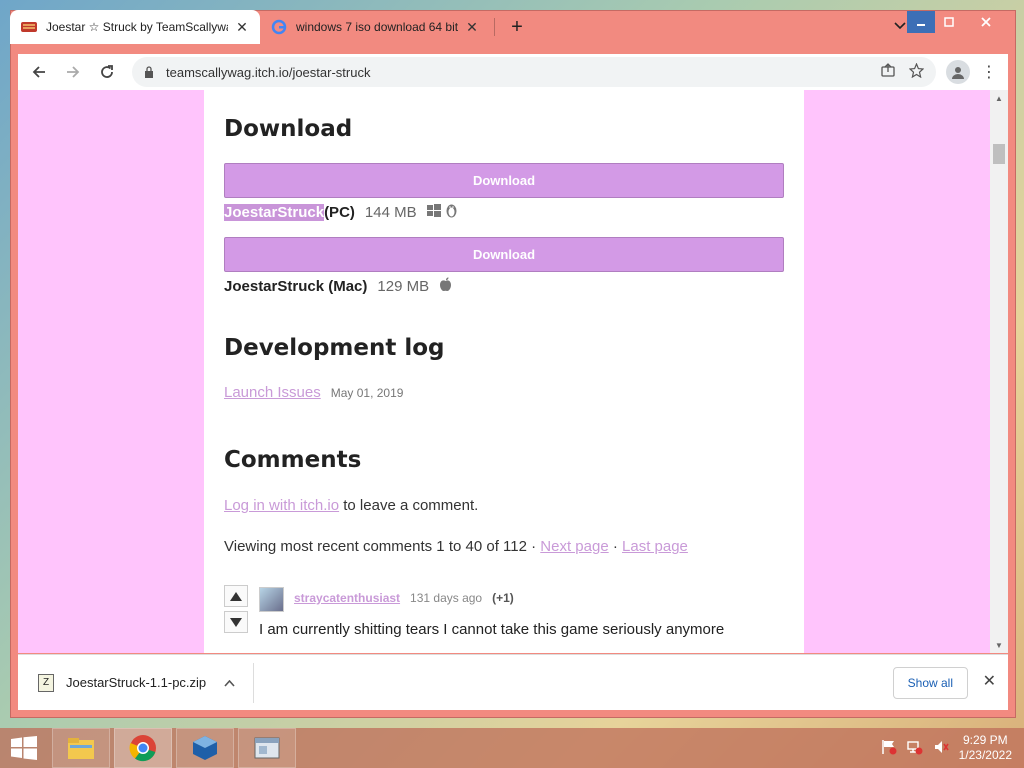 The image size is (1024, 768). I want to click on browser-toolbar: teamscallywag.itch.io/joestar-struck ⋮, so click(513, 72).